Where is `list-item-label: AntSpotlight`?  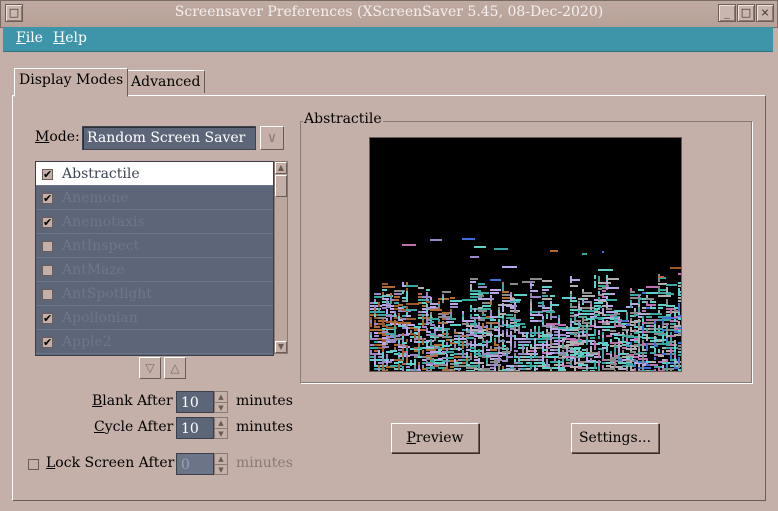 list-item-label: AntSpotlight is located at coordinates (107, 294).